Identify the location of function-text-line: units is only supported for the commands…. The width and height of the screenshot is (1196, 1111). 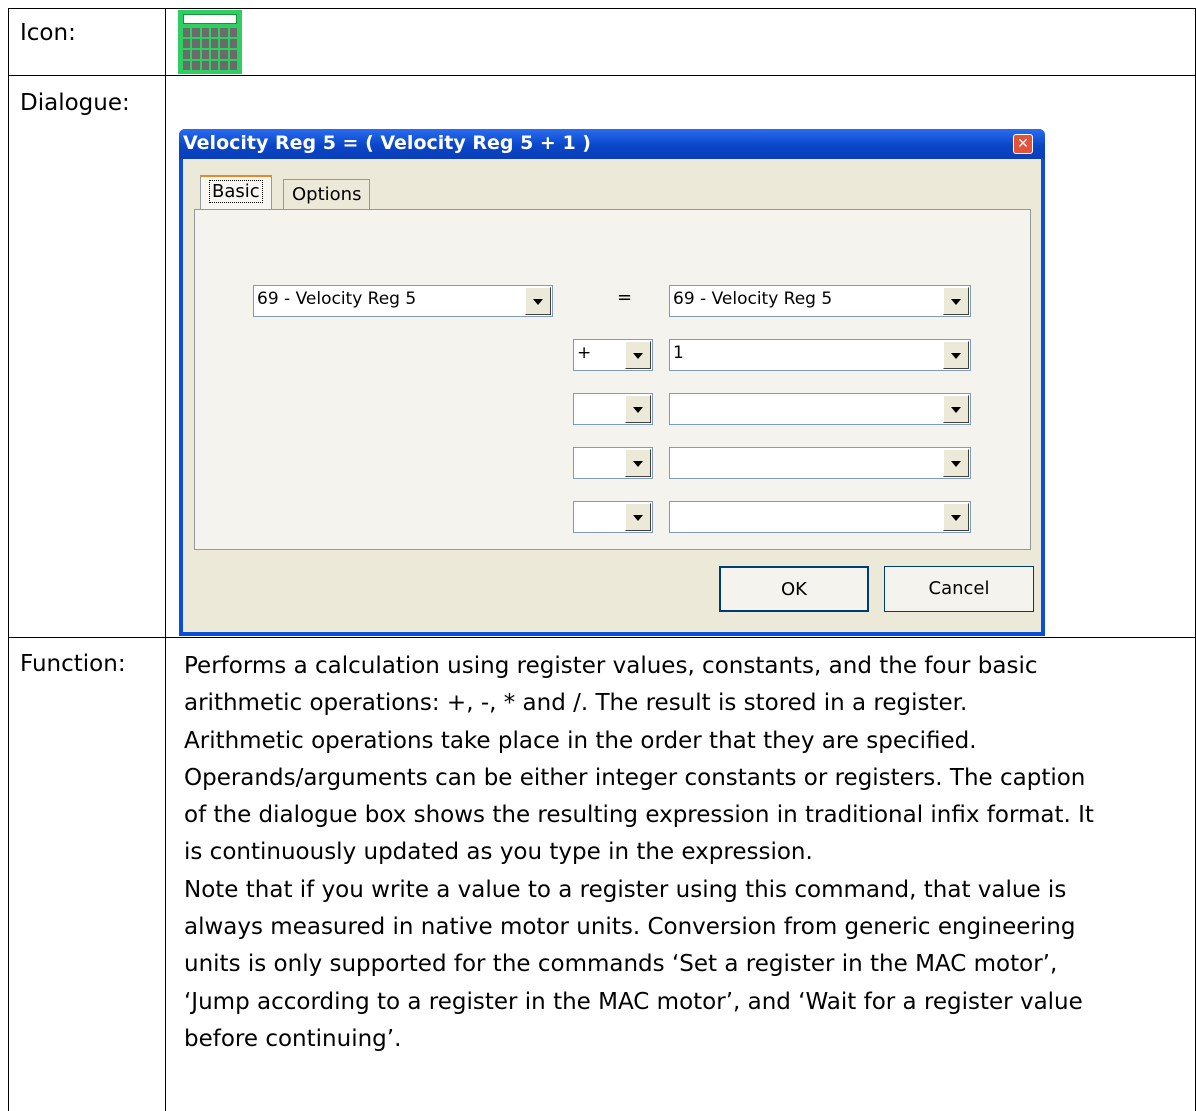
(621, 964).